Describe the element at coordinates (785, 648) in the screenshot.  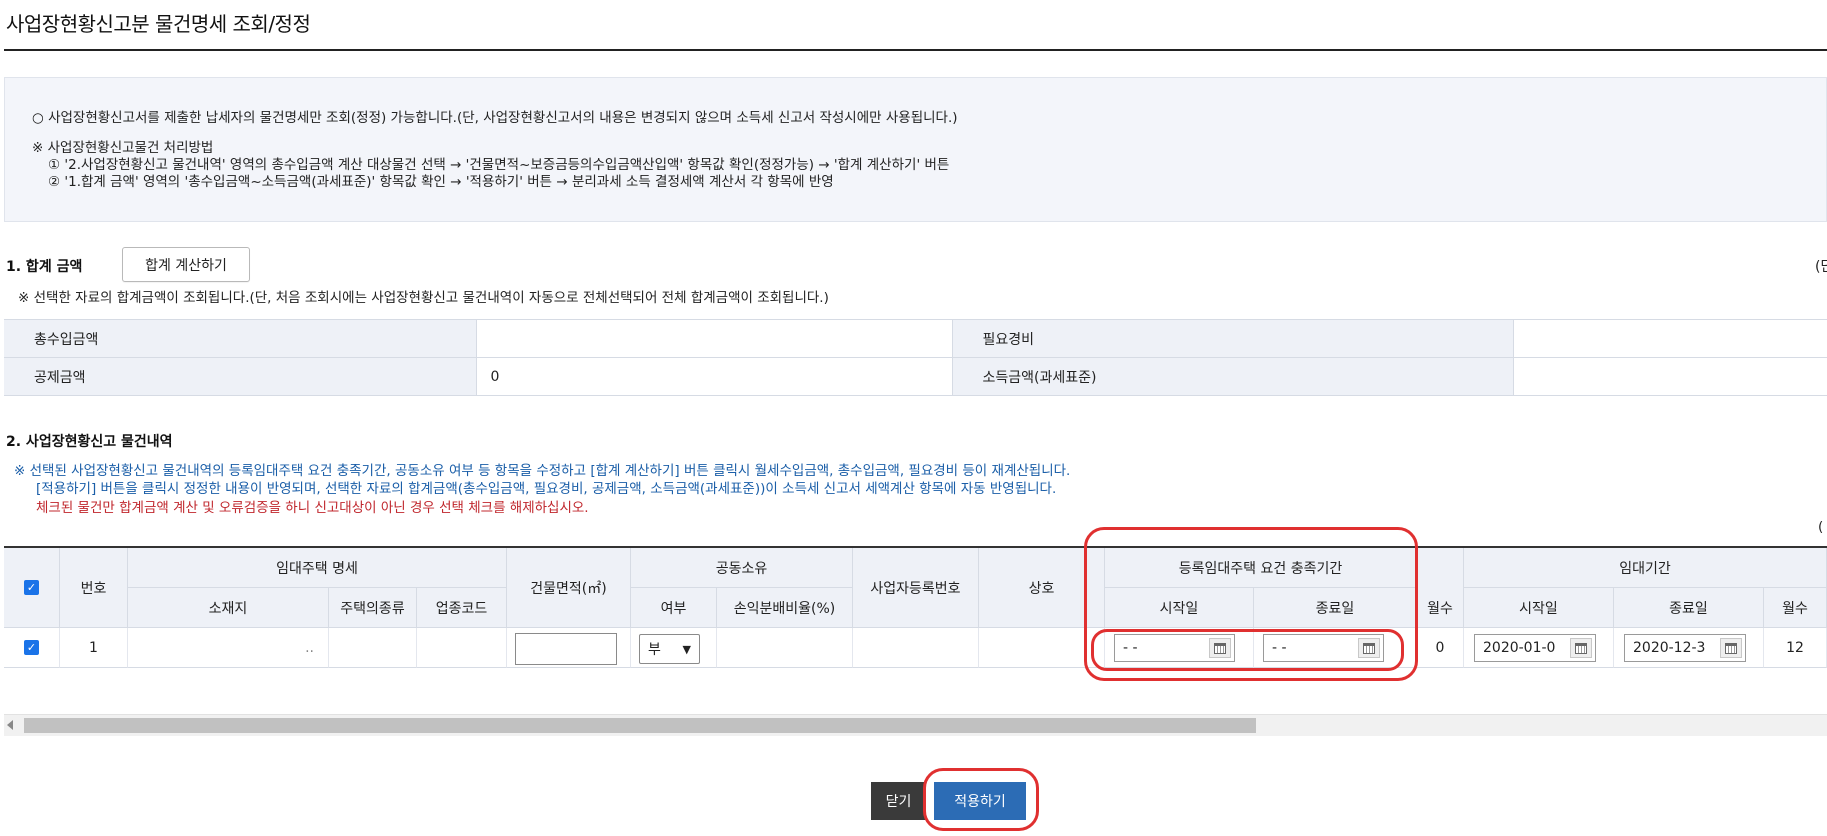
I see `row-profit-ratio` at that location.